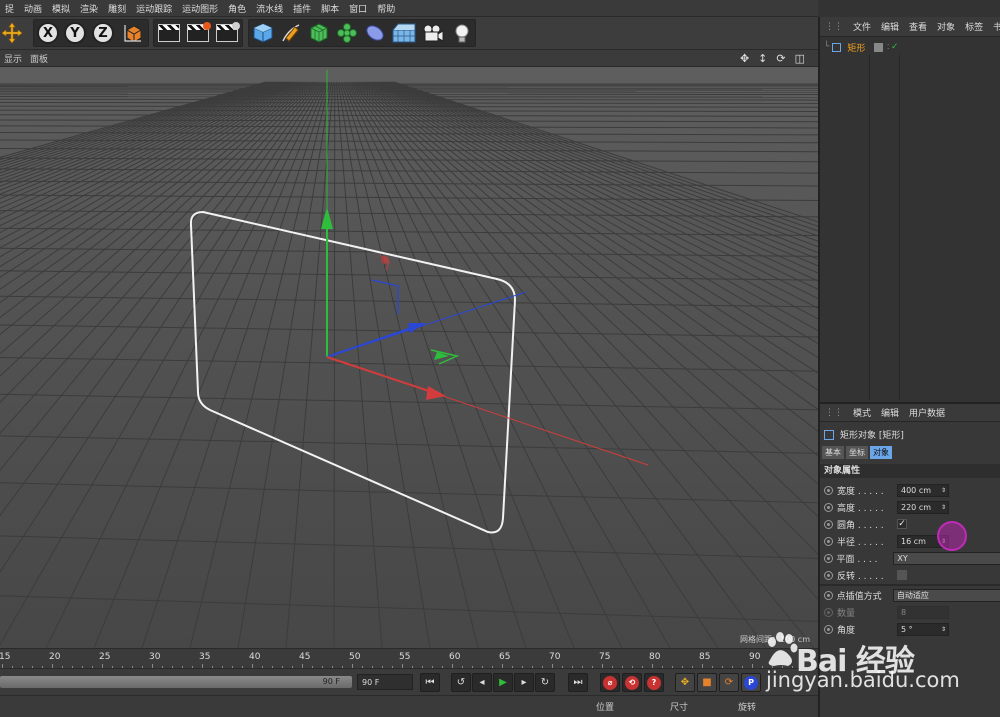 The height and width of the screenshot is (717, 1000). I want to click on rotate-view-icon: ⟳, so click(781, 58).